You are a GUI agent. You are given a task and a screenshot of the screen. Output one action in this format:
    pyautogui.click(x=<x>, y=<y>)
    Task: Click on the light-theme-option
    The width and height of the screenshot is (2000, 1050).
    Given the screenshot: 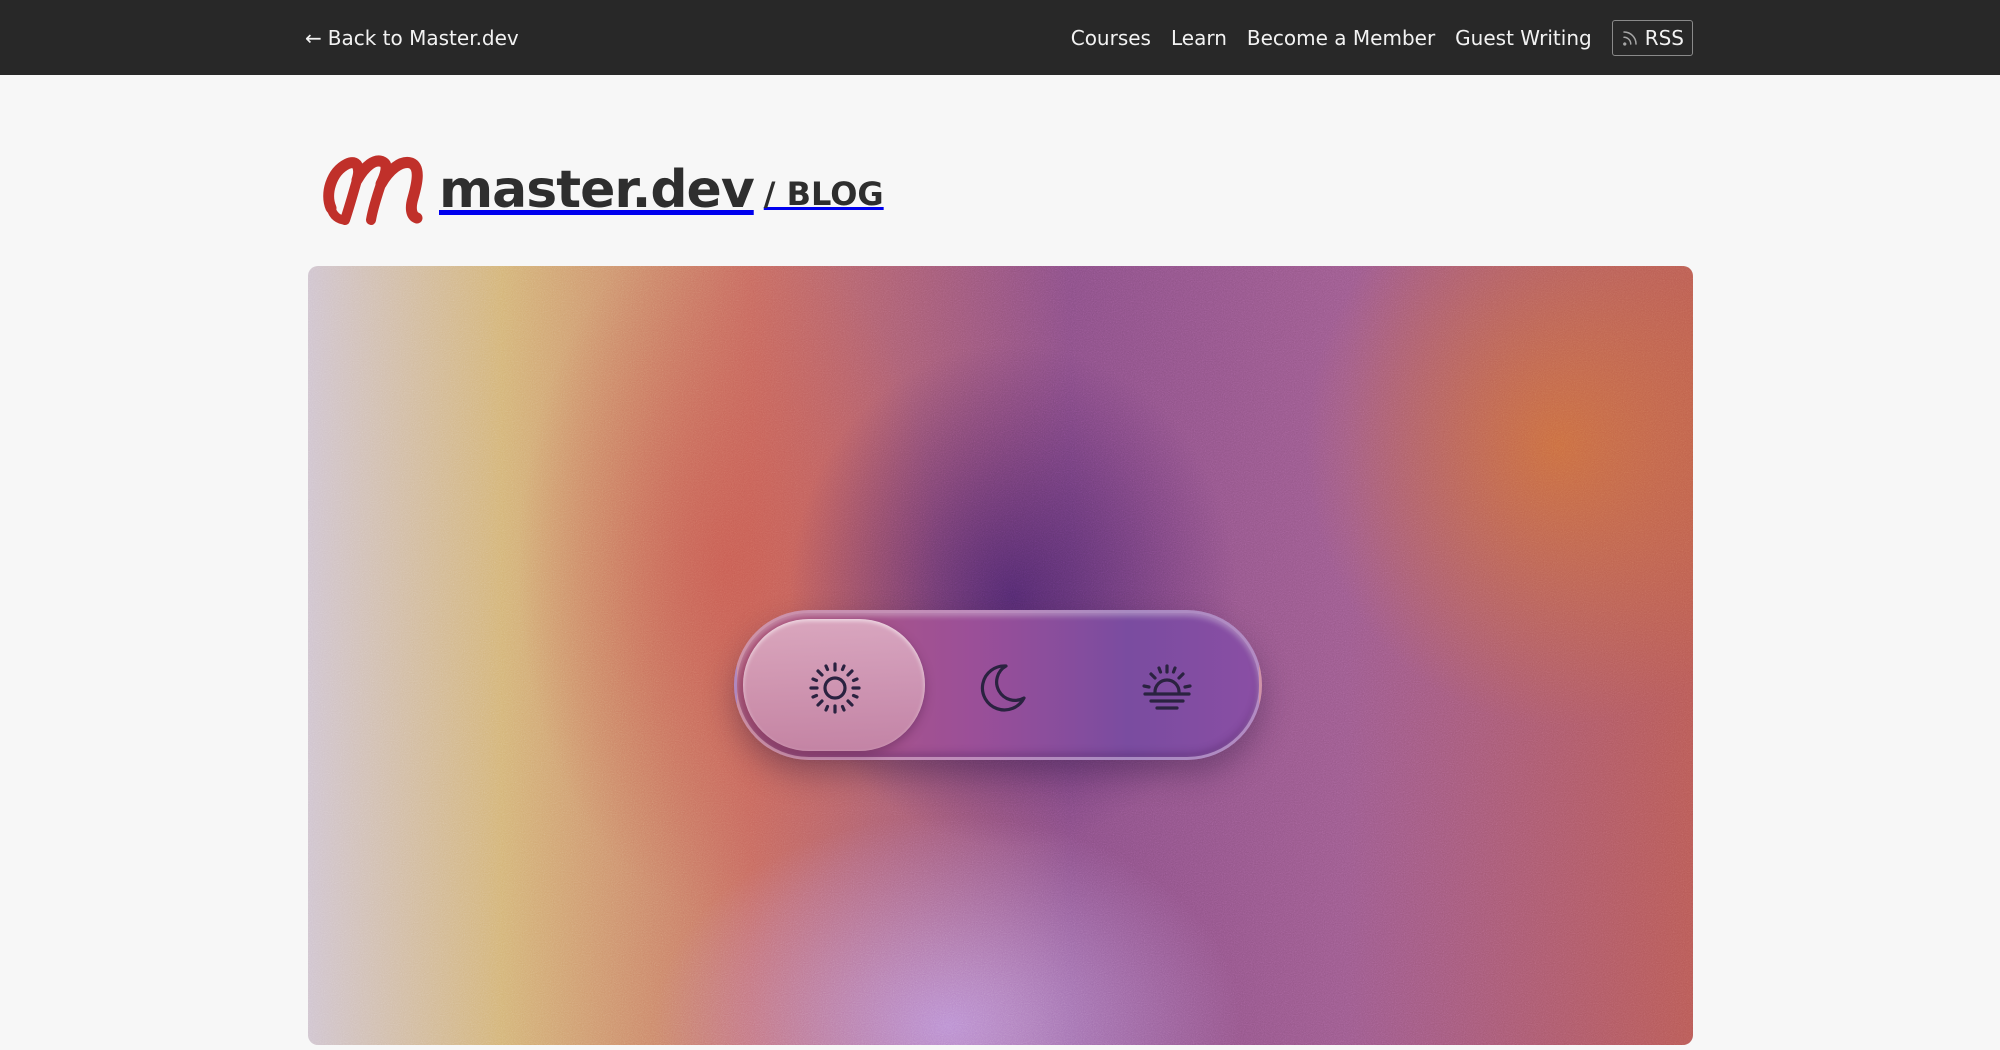 What is the action you would take?
    pyautogui.click(x=835, y=688)
    